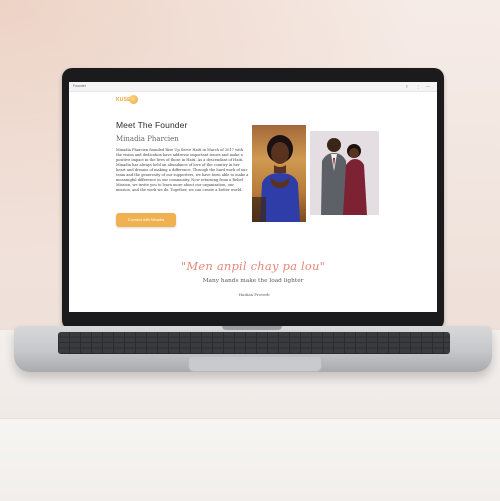 This screenshot has height=501, width=500. I want to click on browser-toolbar: Founder ⇪ ⋮ —, so click(253, 87).